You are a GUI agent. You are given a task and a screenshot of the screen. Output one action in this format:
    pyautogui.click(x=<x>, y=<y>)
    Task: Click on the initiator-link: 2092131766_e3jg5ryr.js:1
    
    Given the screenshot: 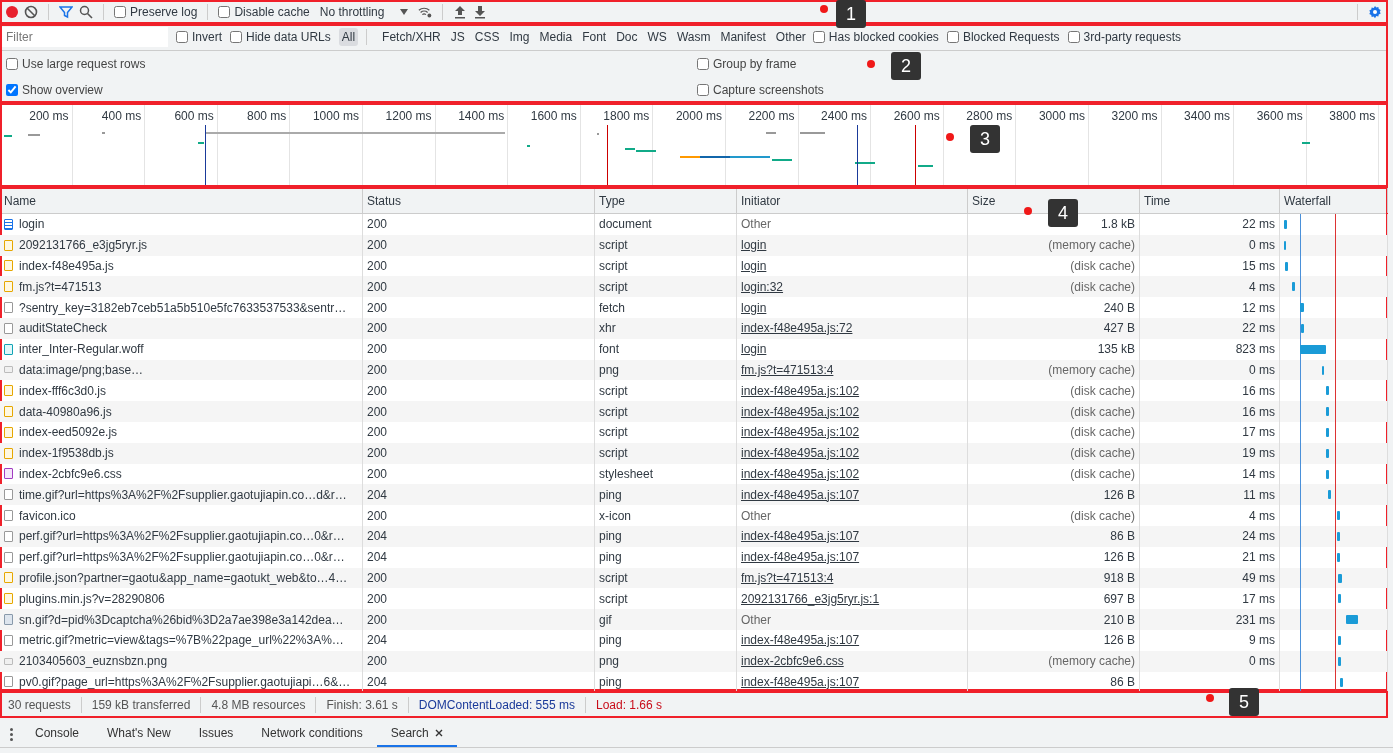 What is the action you would take?
    pyautogui.click(x=810, y=598)
    